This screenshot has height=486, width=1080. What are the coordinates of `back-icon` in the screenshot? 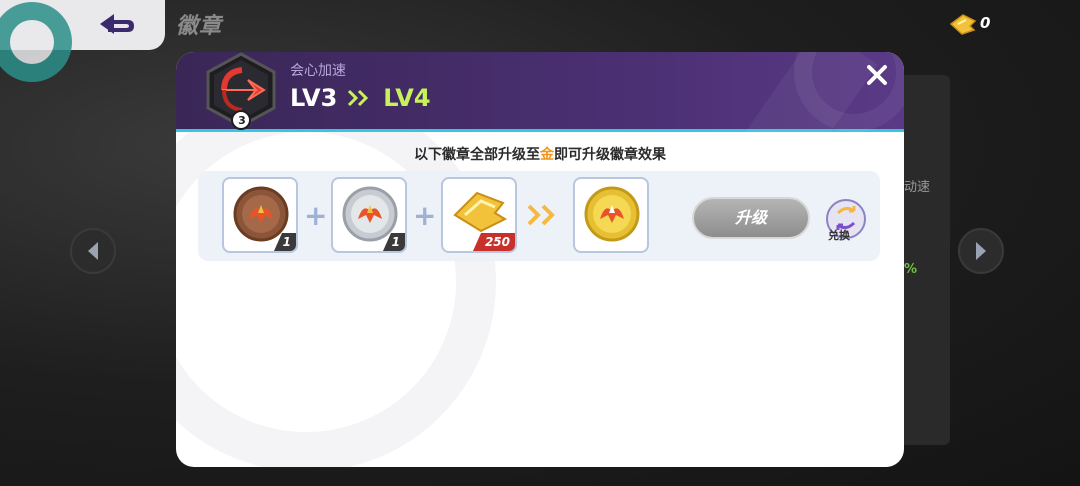 It's located at (116, 24).